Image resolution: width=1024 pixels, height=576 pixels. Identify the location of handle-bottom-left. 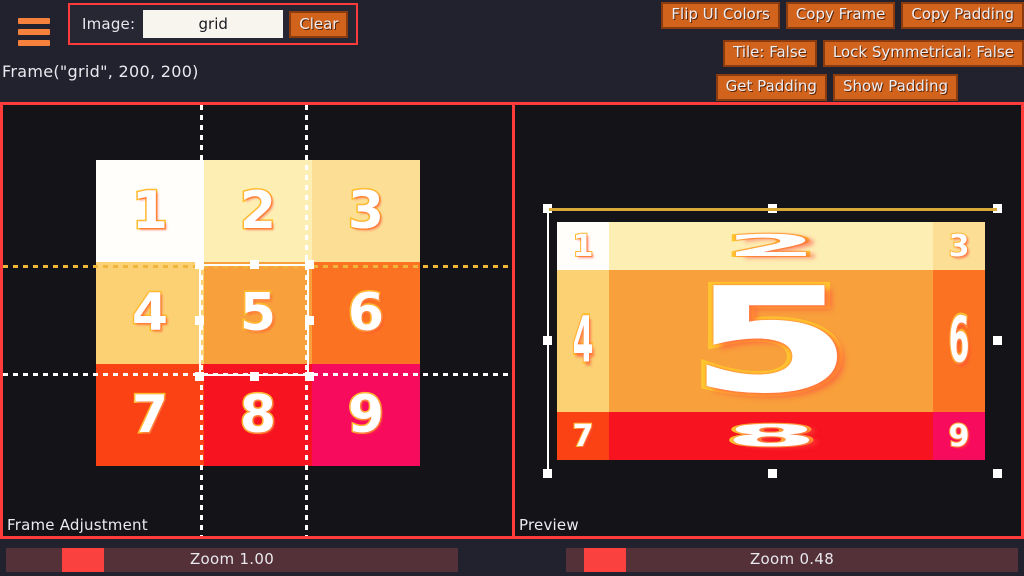
(199, 376).